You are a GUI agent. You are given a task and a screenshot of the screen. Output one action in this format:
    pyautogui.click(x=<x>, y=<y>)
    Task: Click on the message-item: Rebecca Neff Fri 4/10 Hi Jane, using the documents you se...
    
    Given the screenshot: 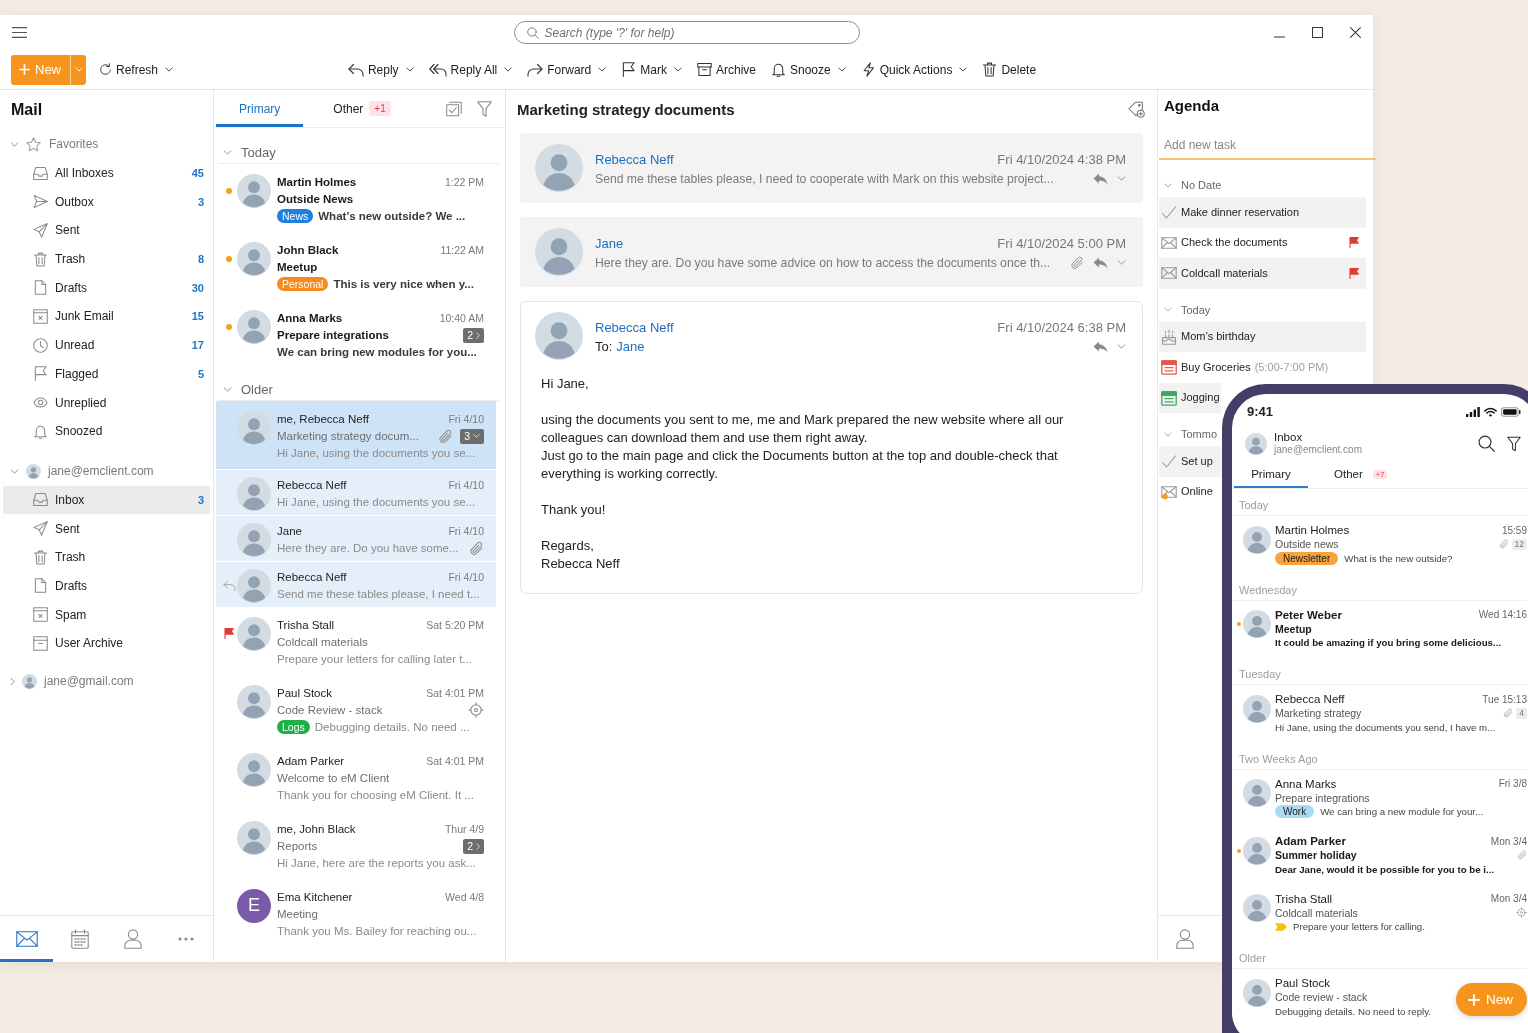 What is the action you would take?
    pyautogui.click(x=356, y=492)
    